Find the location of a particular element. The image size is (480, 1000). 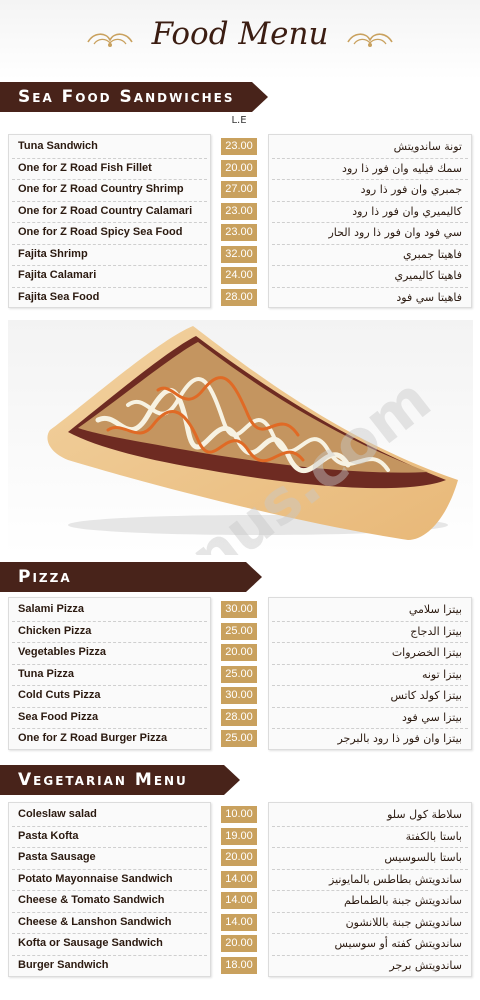

menu-header: Food Menu is located at coordinates (240, 35).